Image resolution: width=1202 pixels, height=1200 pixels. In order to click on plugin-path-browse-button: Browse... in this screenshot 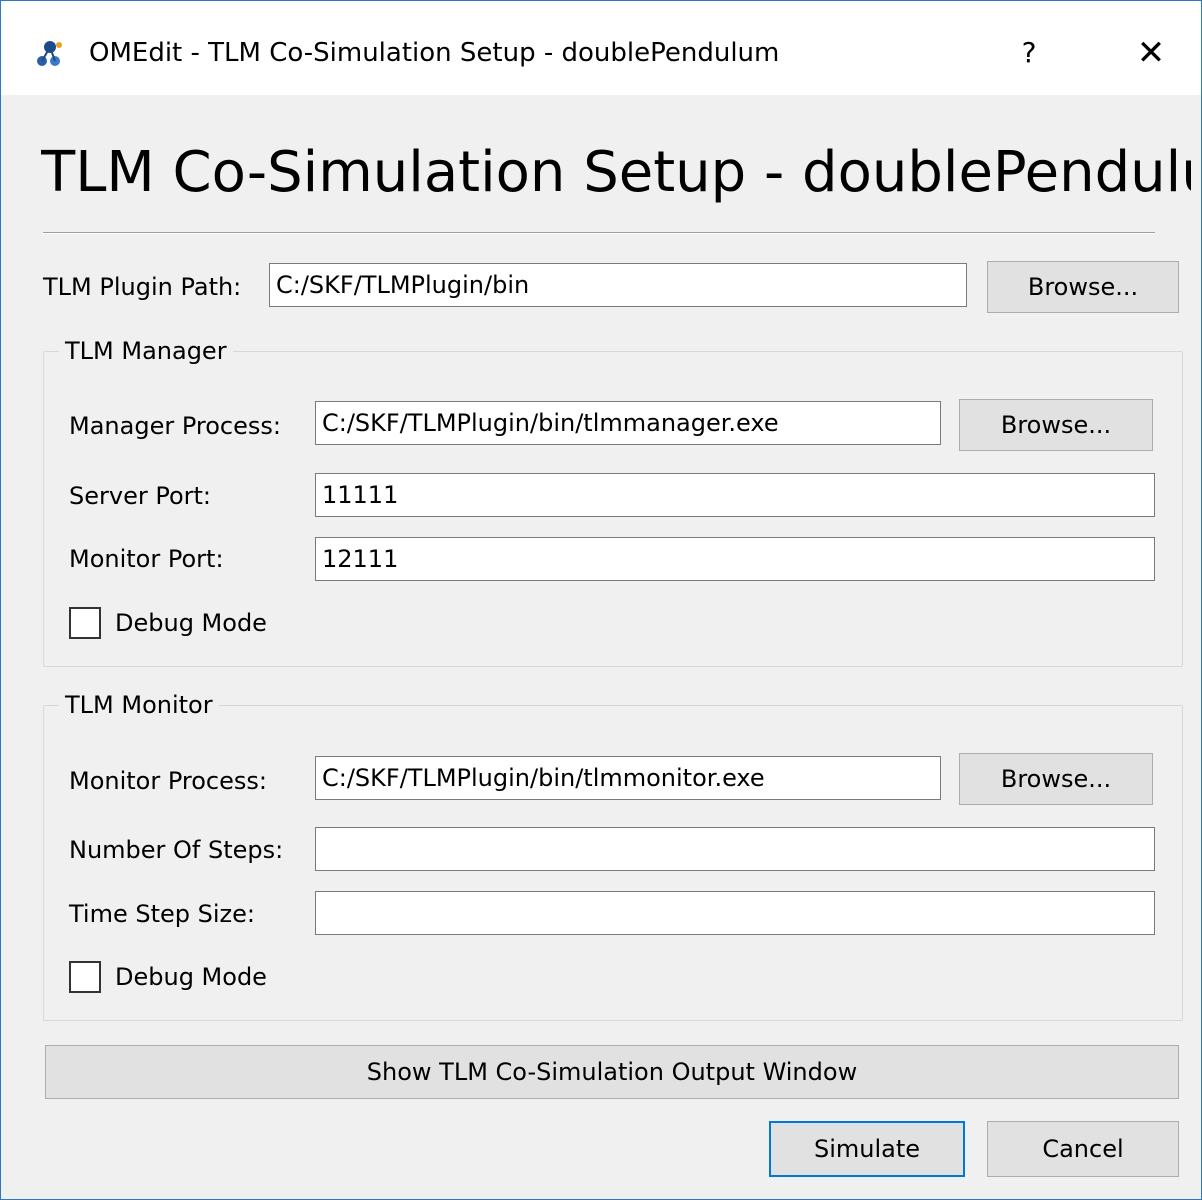, I will do `click(1083, 287)`.